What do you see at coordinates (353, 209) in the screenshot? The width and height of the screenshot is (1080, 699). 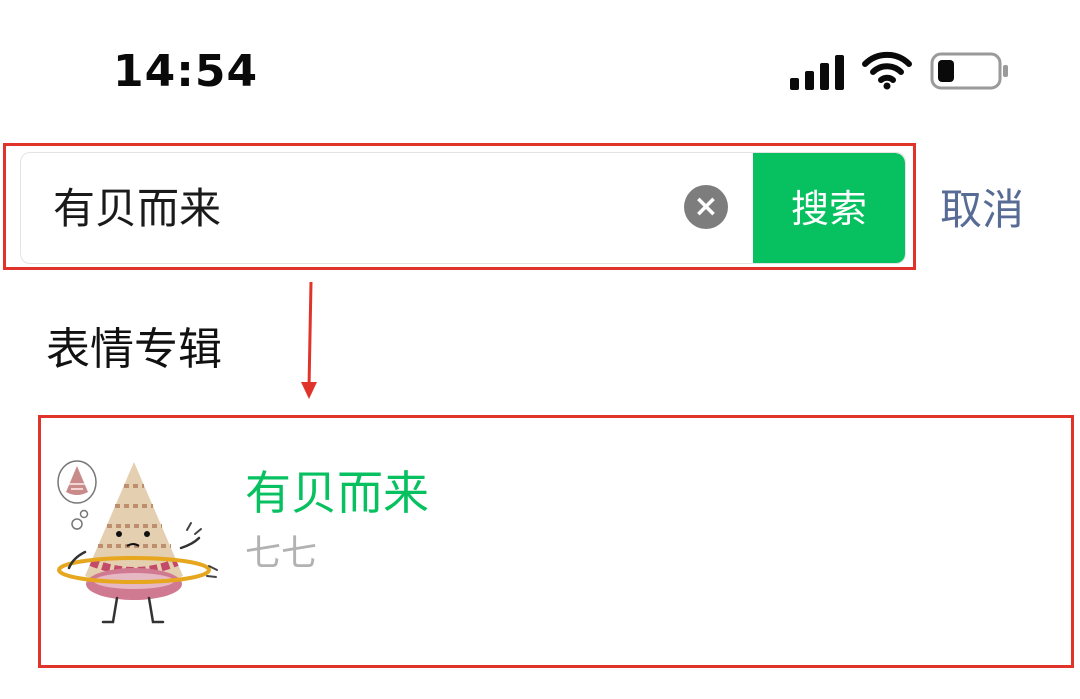 I see `search-input` at bounding box center [353, 209].